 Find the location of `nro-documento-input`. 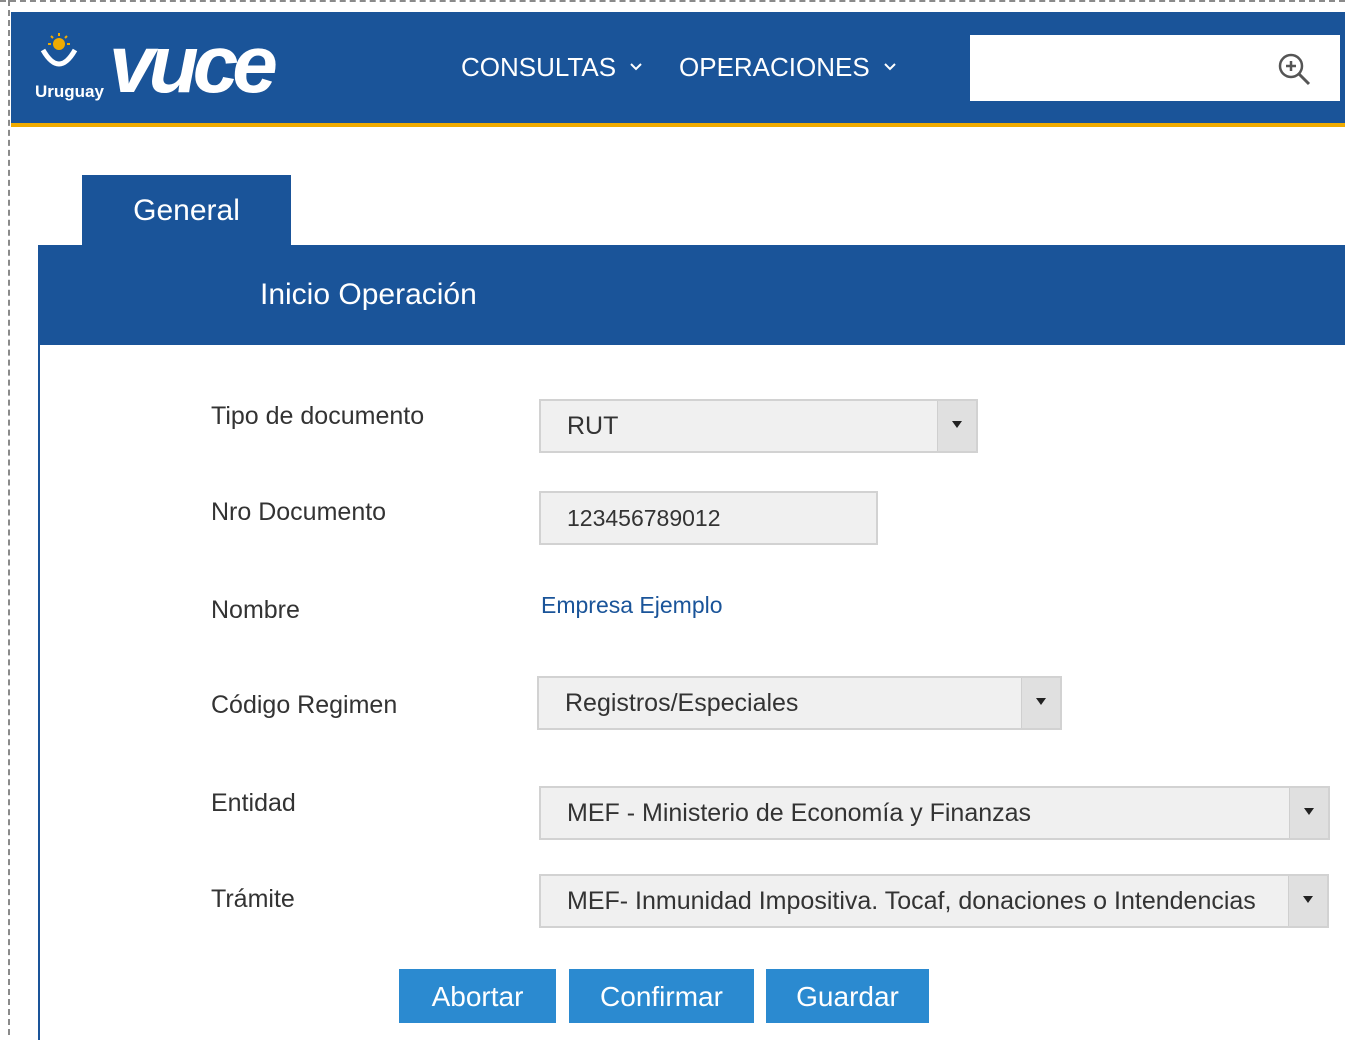

nro-documento-input is located at coordinates (708, 518).